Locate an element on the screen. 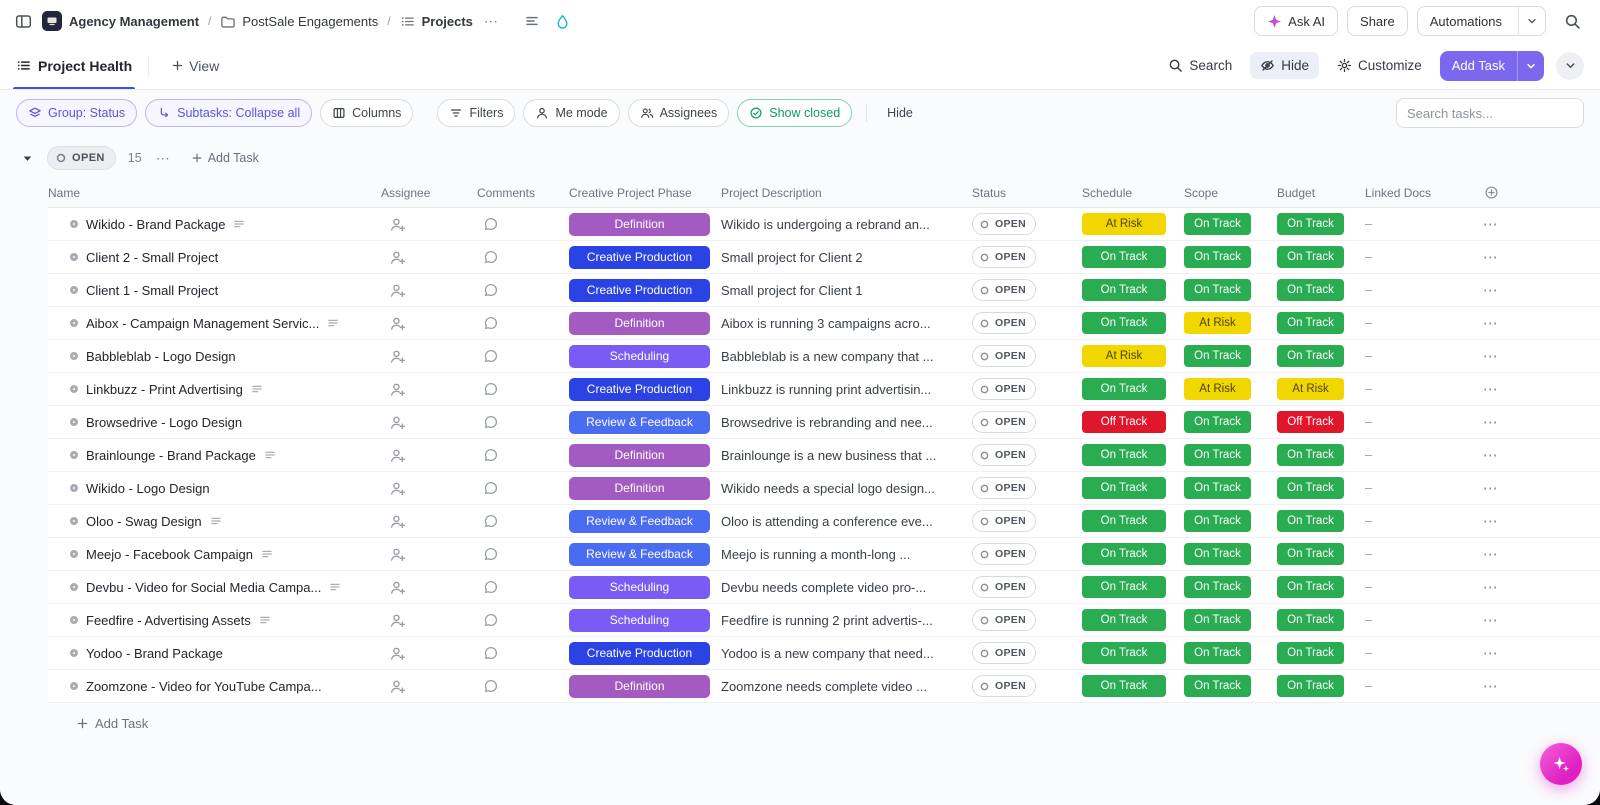  group-more-button: ⋯ is located at coordinates (163, 158).